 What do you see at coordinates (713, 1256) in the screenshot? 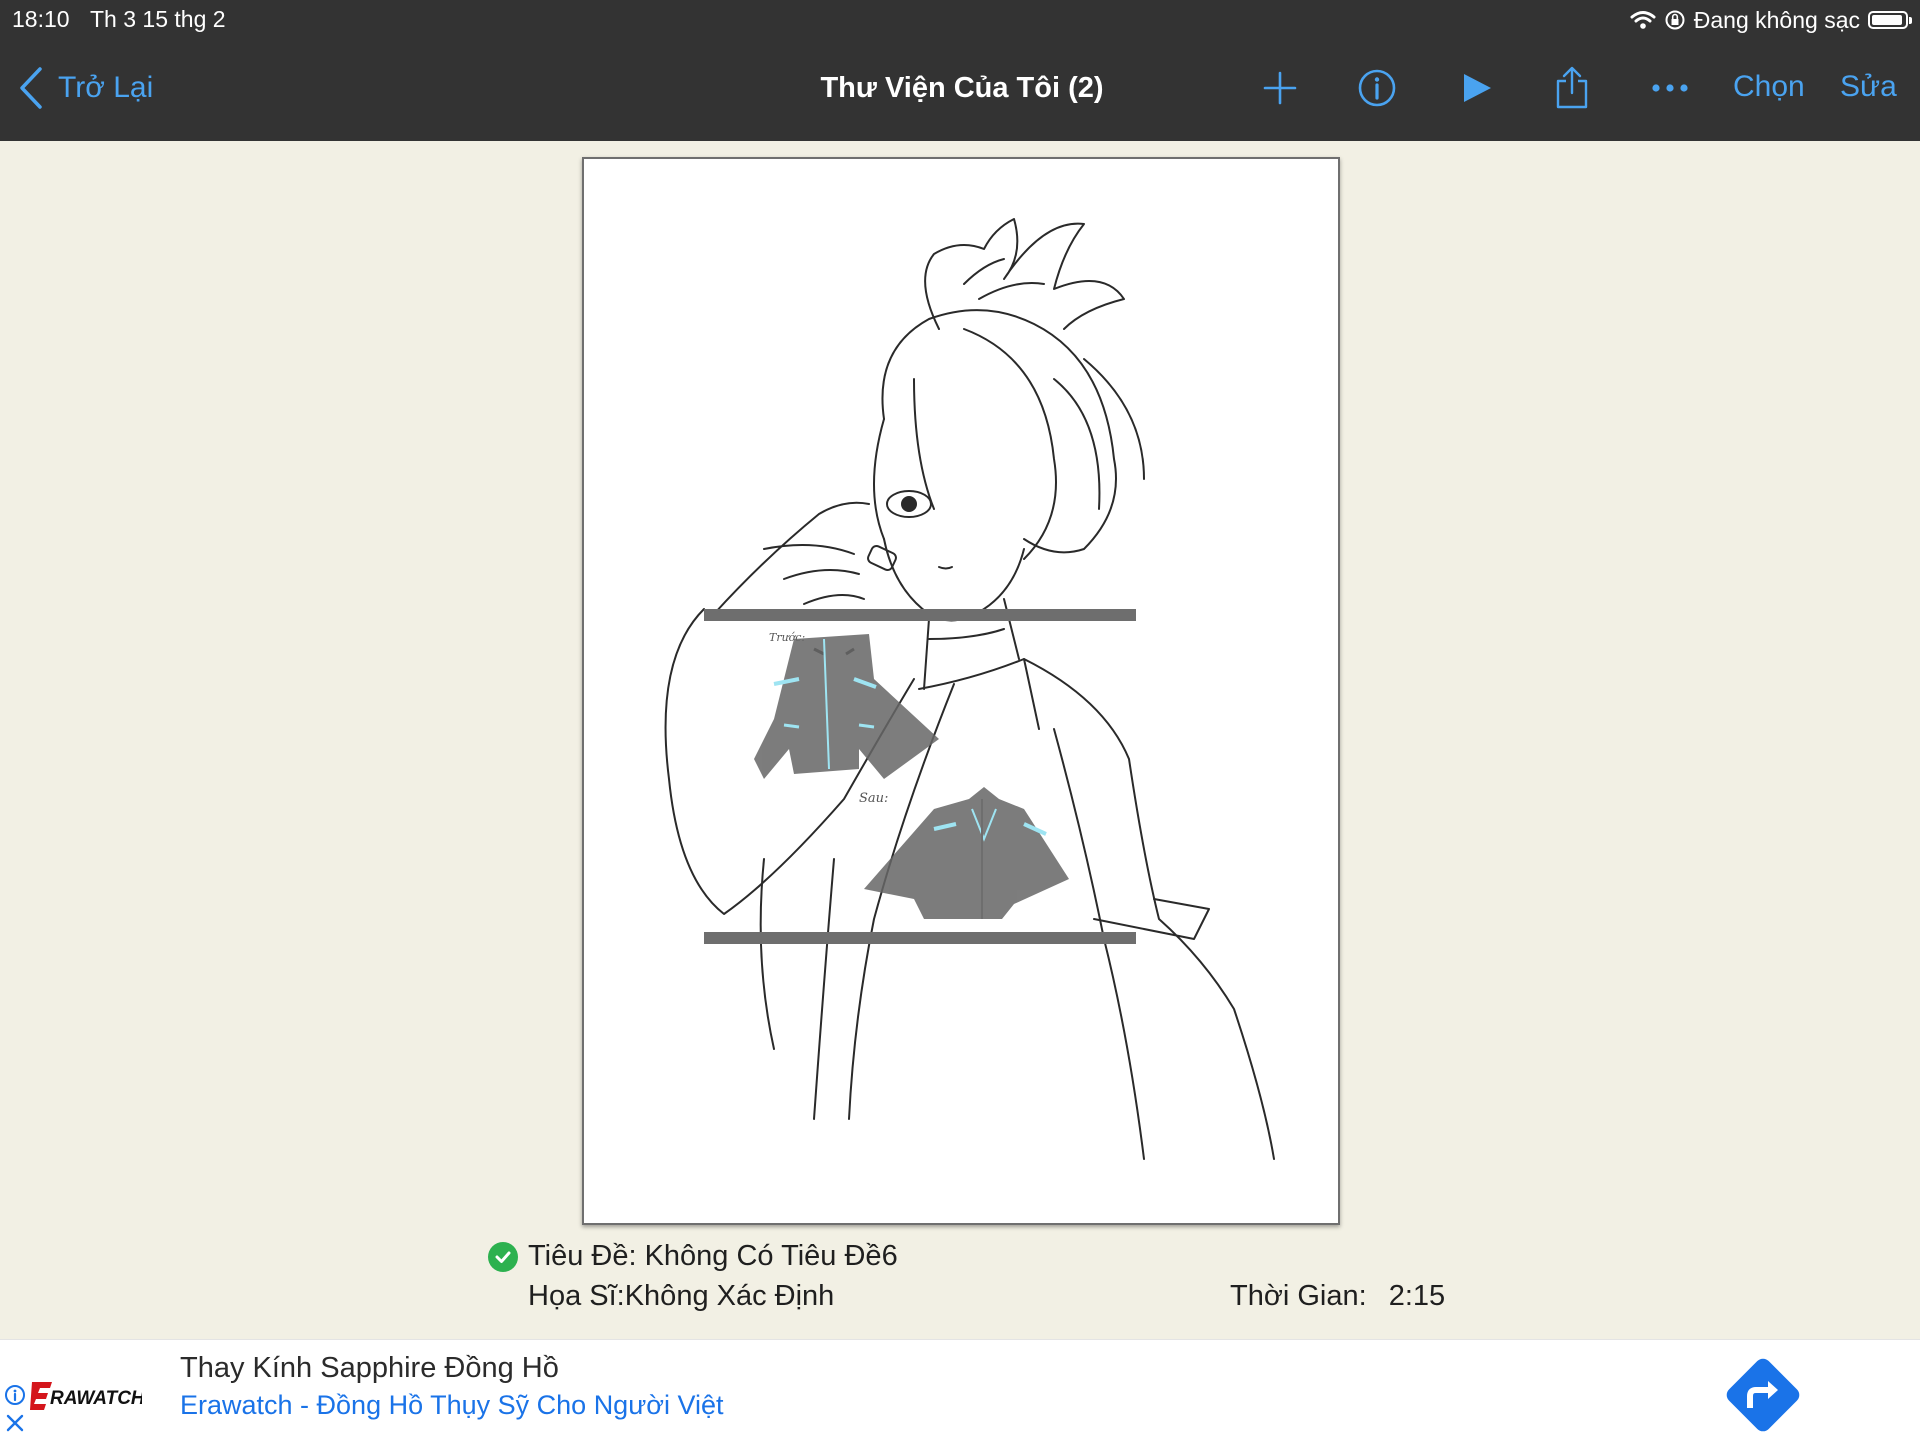
I see `artwork-title: Tiêu Đề: Không Có Tiêu Đề6` at bounding box center [713, 1256].